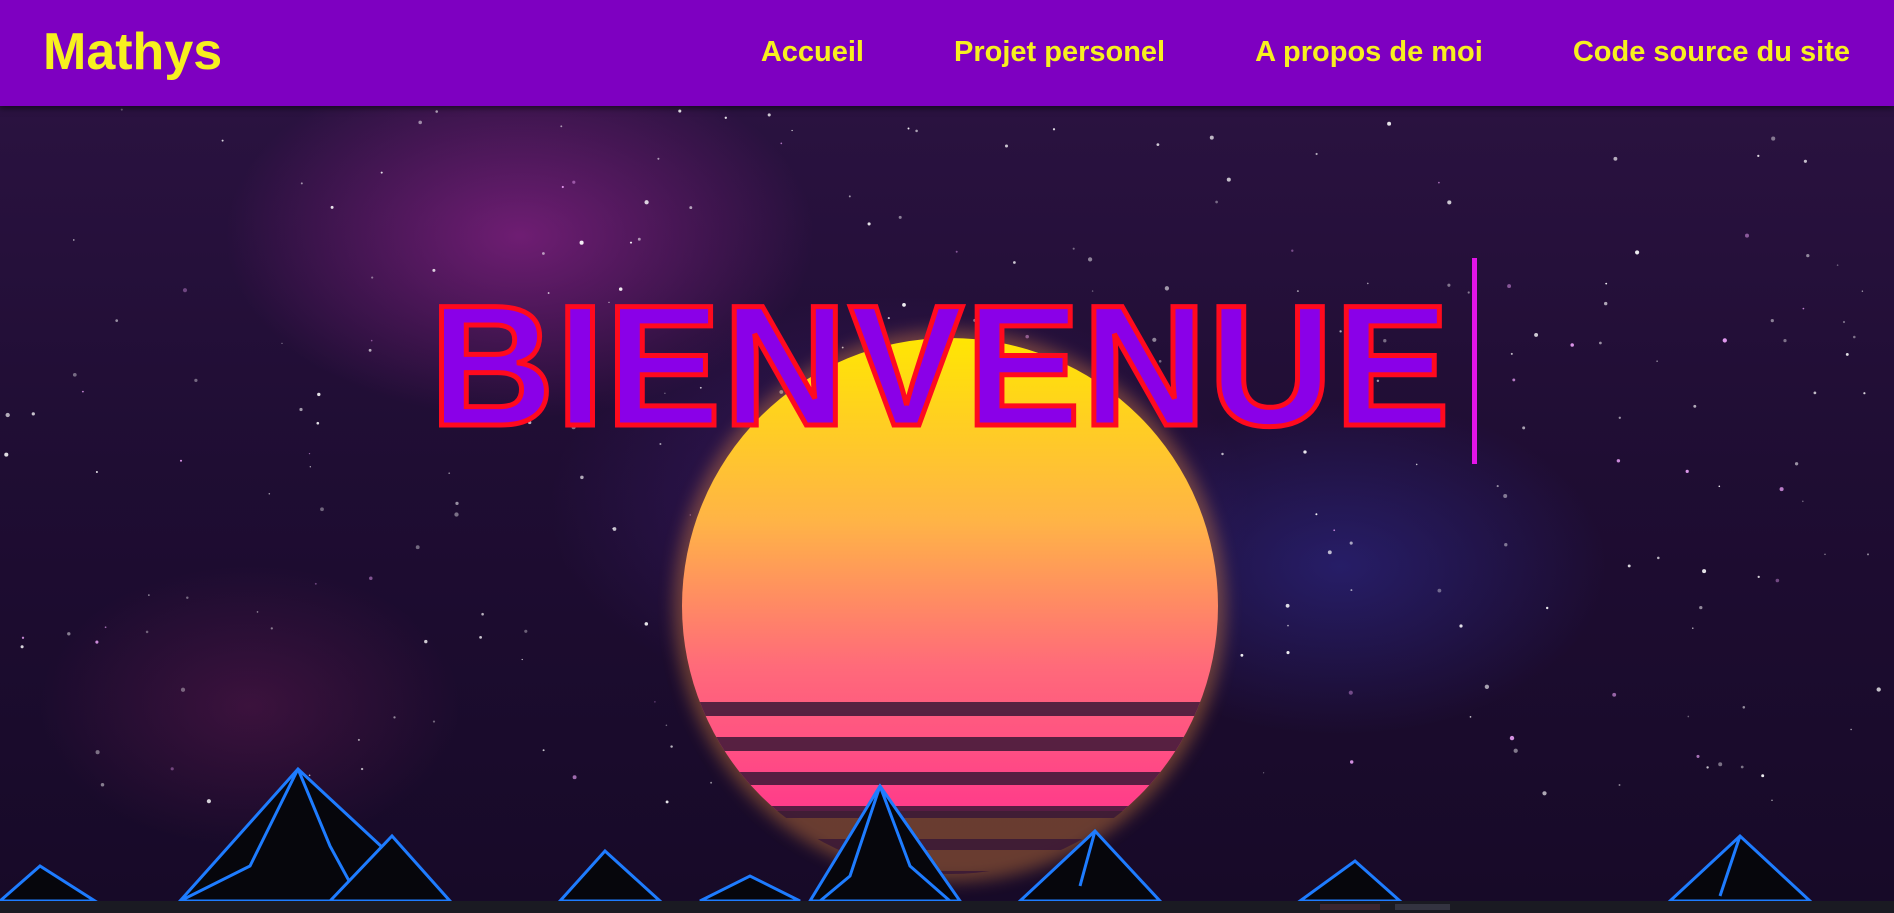  I want to click on welcome-heading: BIENVENUE, so click(940, 366).